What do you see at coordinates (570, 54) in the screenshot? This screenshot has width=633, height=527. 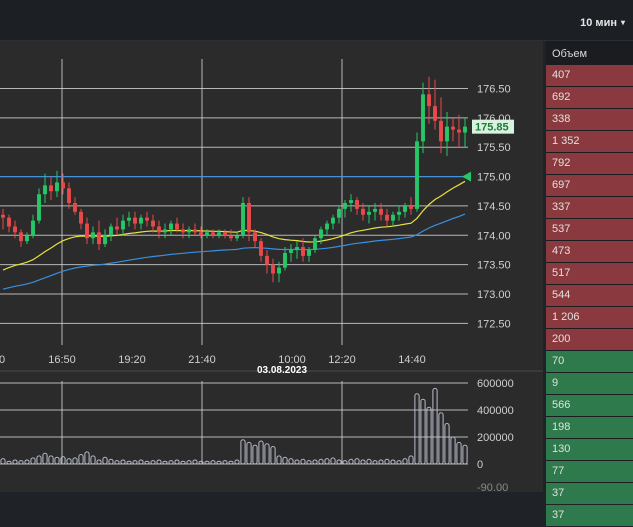 I see `volume-header: Объем` at bounding box center [570, 54].